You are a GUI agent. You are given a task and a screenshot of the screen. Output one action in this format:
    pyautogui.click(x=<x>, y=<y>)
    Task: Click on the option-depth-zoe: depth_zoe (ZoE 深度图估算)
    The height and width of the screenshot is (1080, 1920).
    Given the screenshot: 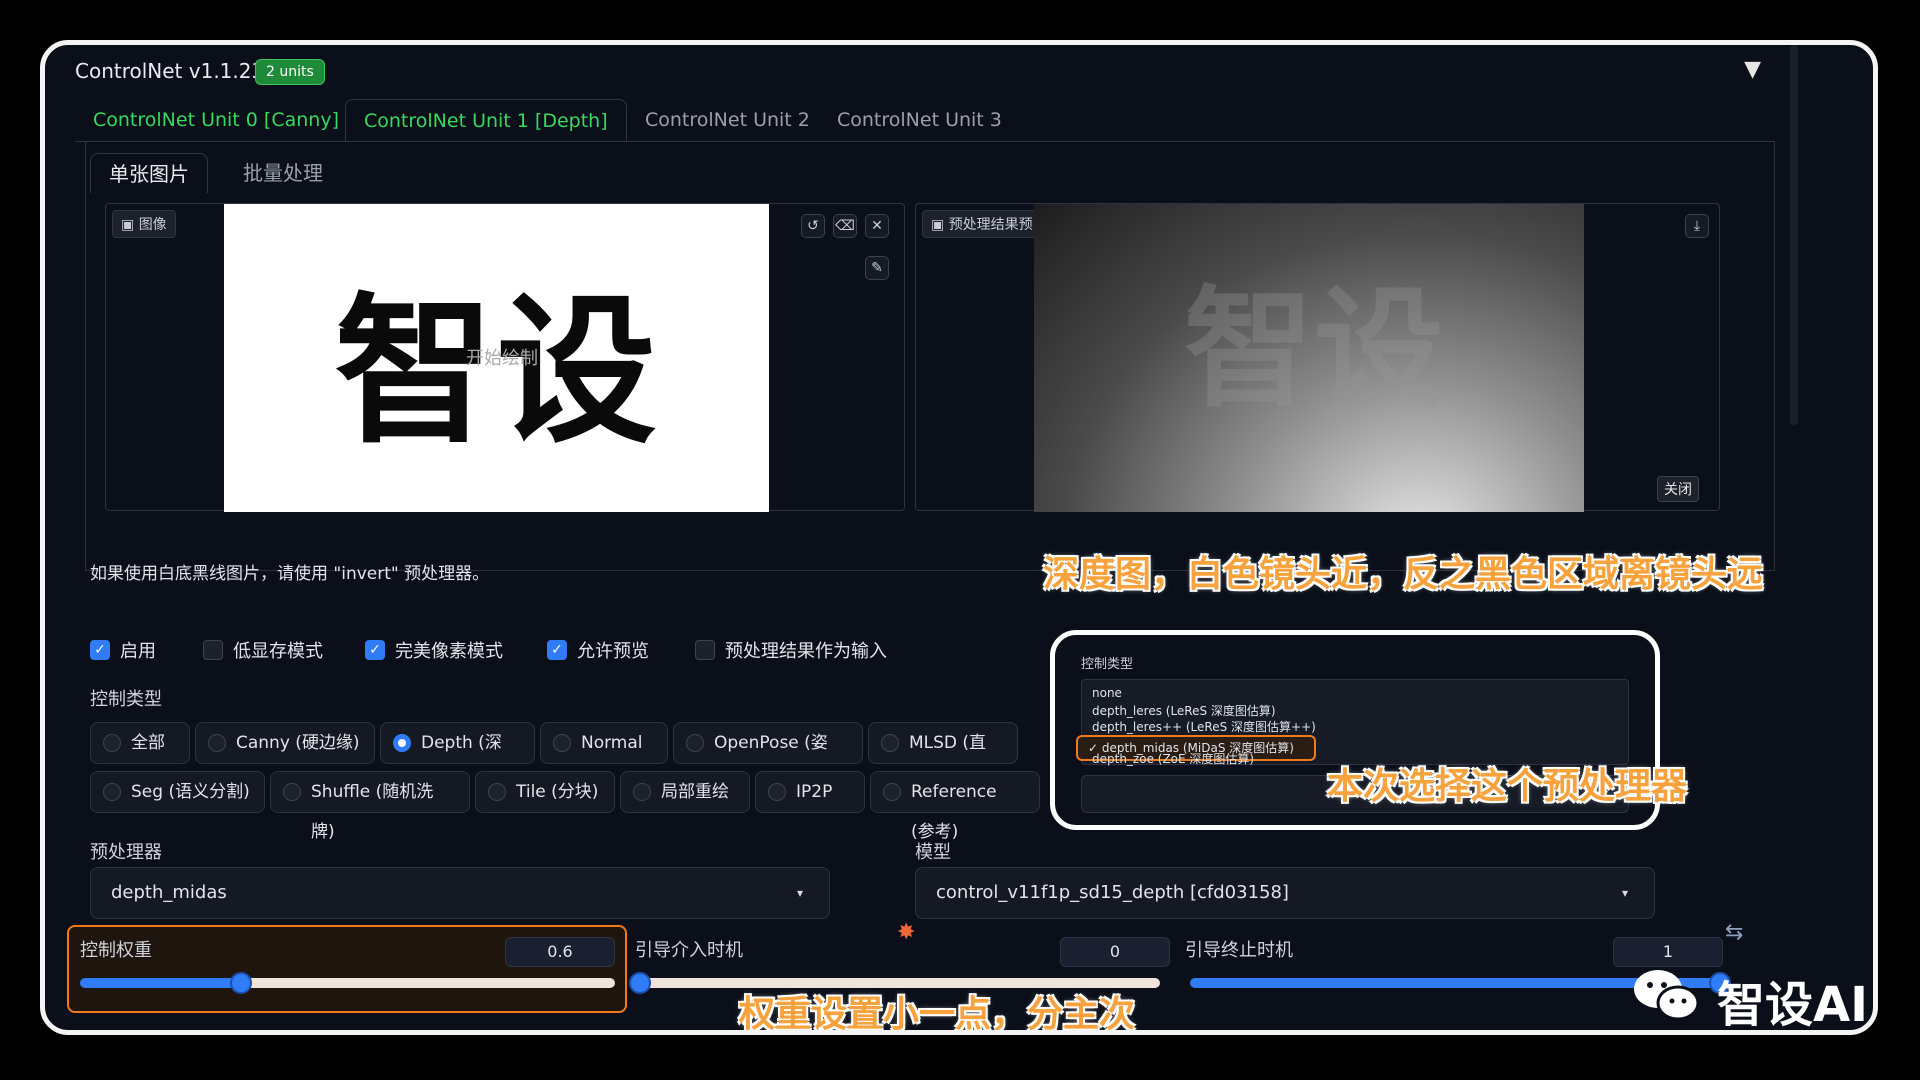 What is the action you would take?
    pyautogui.click(x=1173, y=758)
    